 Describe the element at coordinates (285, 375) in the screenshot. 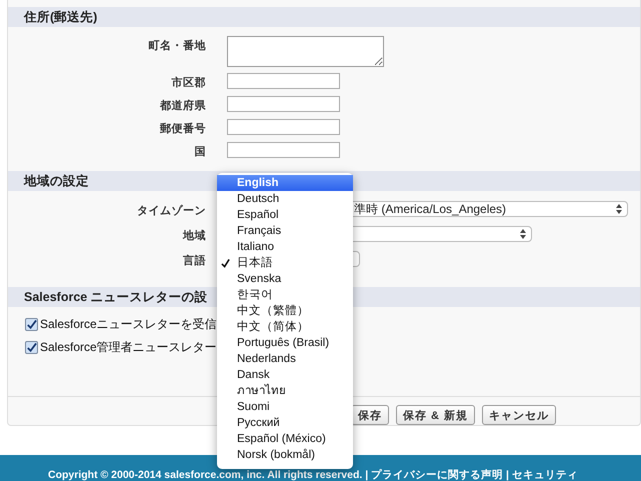

I see `menu-item: Dansk` at that location.